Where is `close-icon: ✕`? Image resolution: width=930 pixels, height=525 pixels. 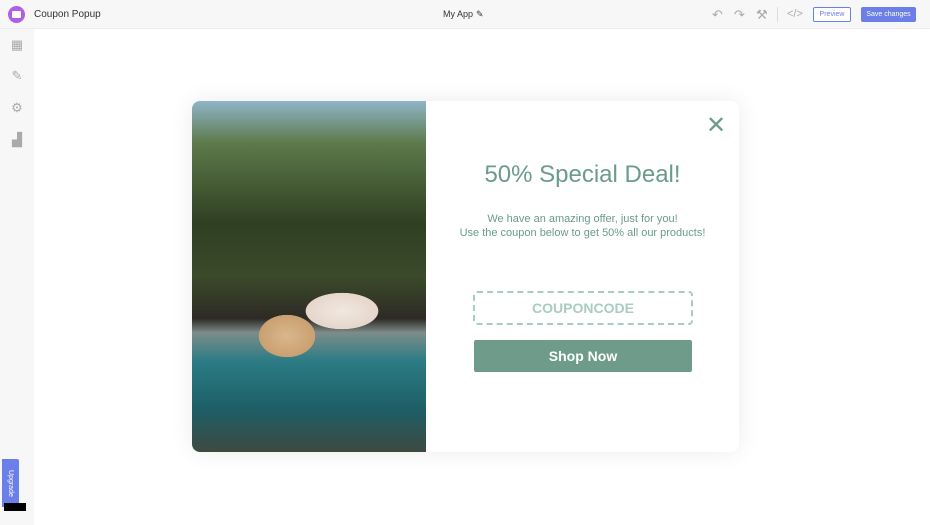
close-icon: ✕ is located at coordinates (716, 125).